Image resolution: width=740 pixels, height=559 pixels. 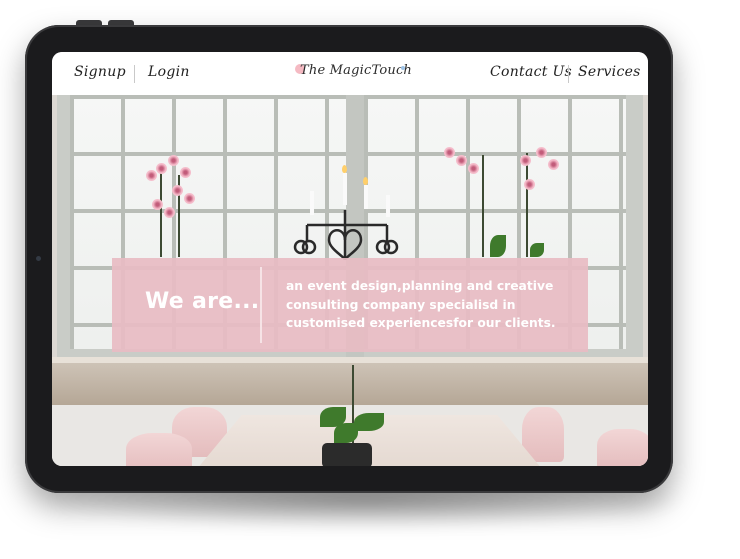 What do you see at coordinates (345, 189) in the screenshot?
I see `candle` at bounding box center [345, 189].